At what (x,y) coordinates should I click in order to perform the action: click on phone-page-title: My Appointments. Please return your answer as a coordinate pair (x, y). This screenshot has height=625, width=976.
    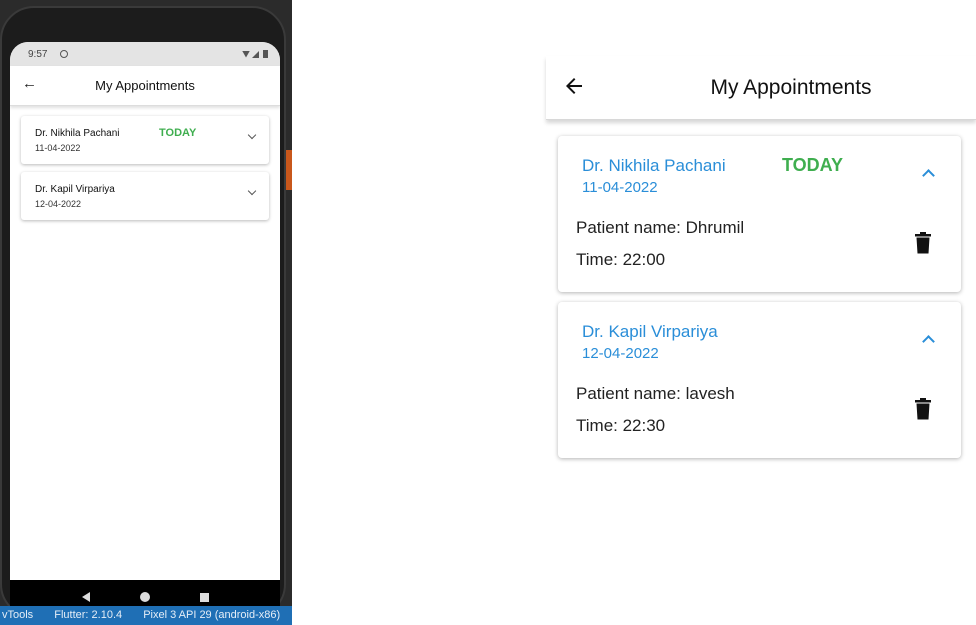
    Looking at the image, I should click on (145, 85).